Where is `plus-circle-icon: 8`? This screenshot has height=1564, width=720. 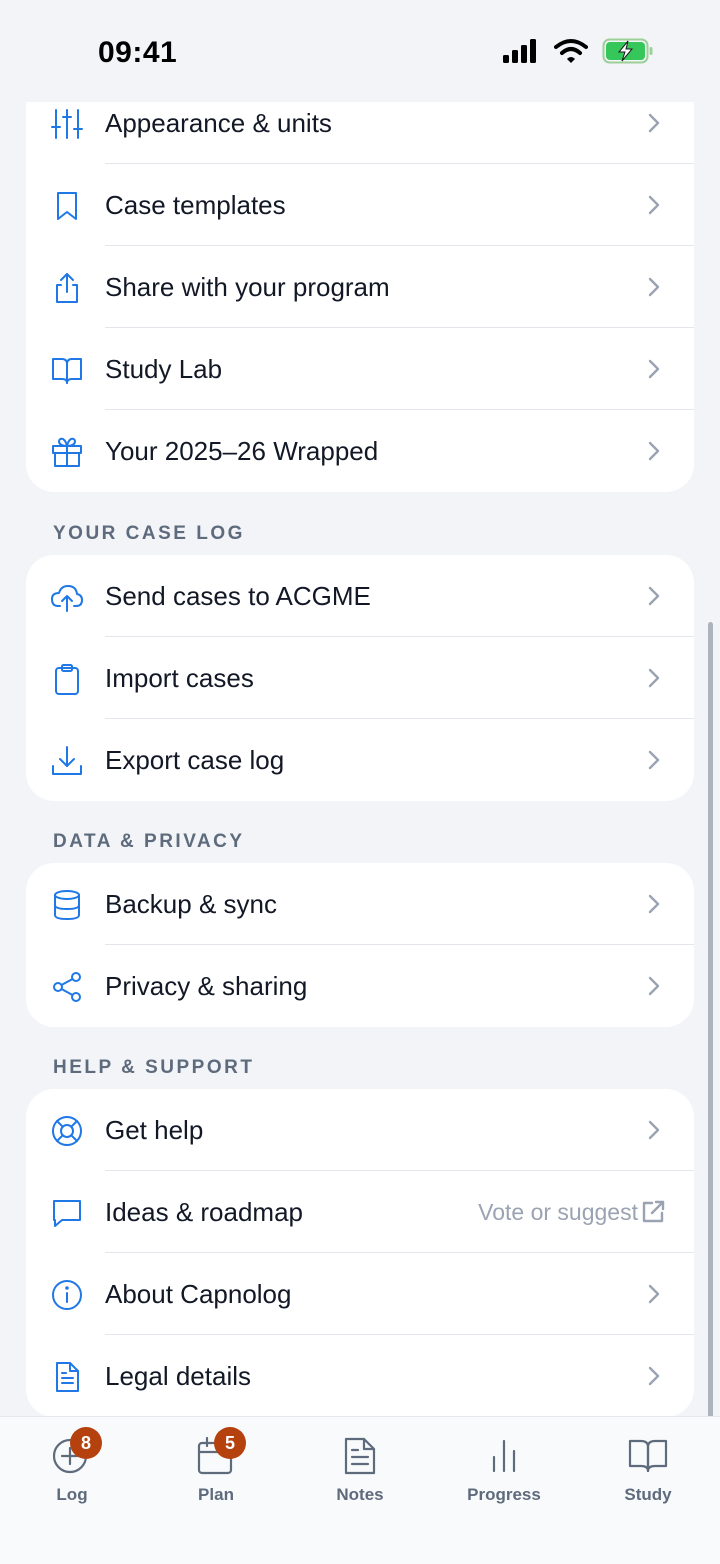
plus-circle-icon: 8 is located at coordinates (77, 1451).